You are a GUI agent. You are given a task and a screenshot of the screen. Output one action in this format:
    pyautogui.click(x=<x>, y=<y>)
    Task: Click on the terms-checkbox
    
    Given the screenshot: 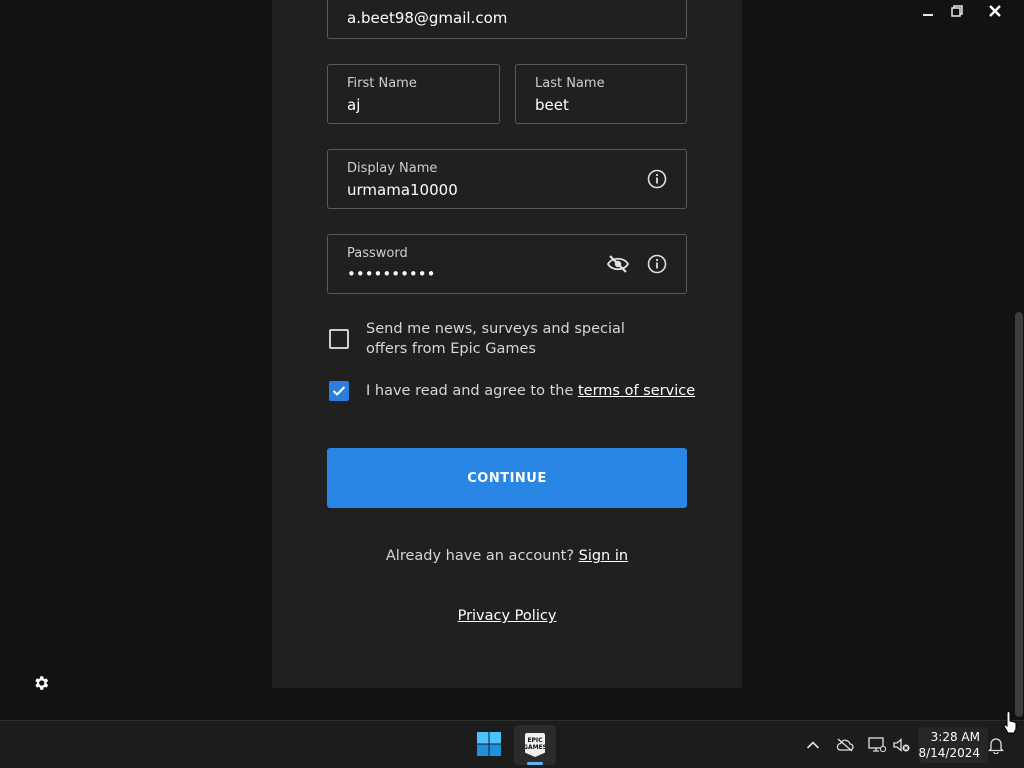 What is the action you would take?
    pyautogui.click(x=339, y=391)
    